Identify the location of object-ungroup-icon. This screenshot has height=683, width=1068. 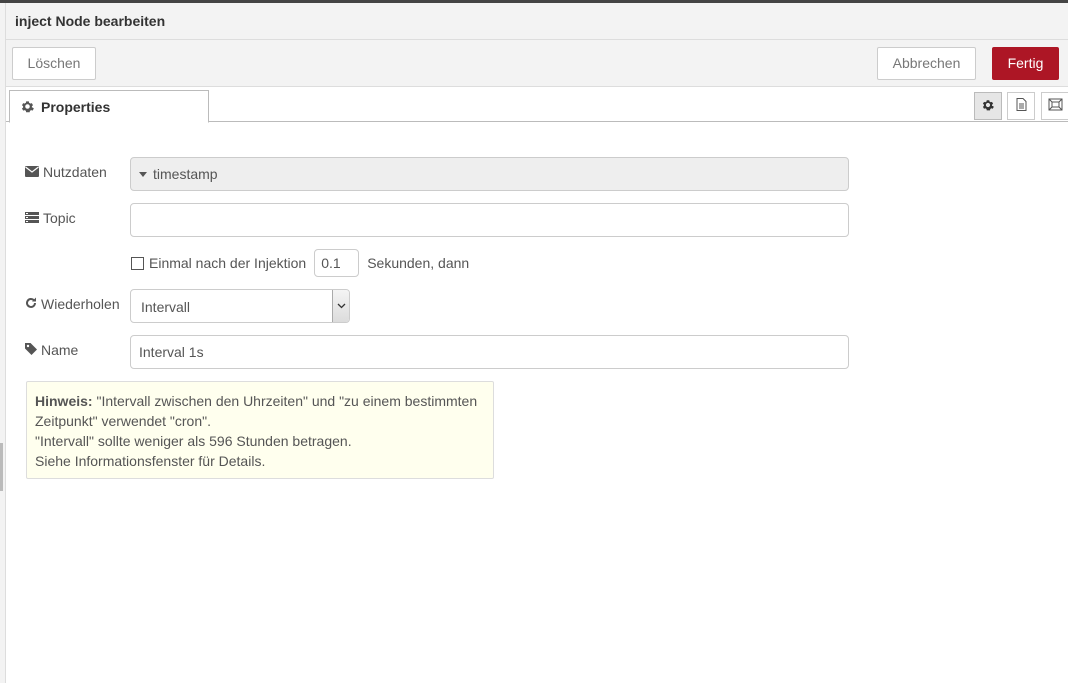
(1055, 106).